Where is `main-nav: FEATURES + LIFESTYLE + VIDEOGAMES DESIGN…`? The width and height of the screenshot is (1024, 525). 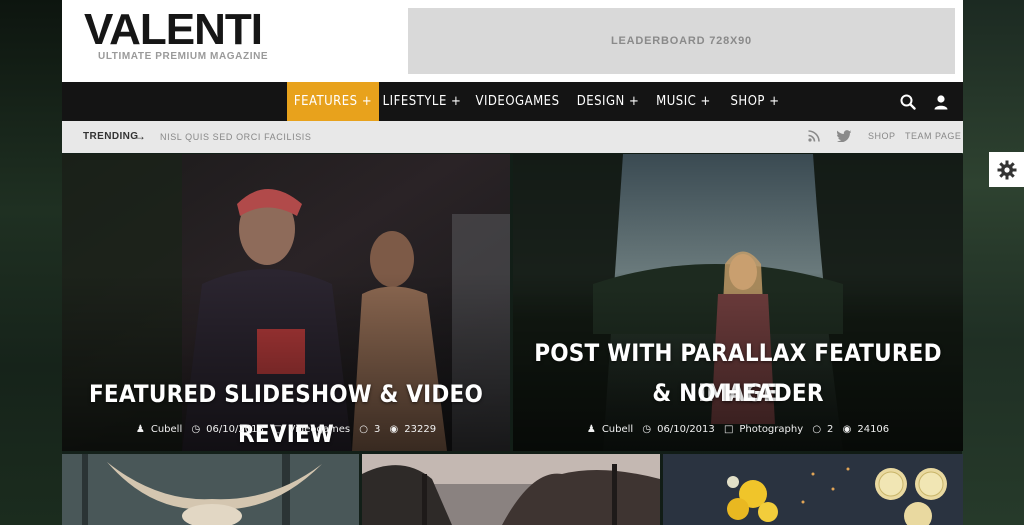
main-nav: FEATURES + LIFESTYLE + VIDEOGAMES DESIGN… is located at coordinates (512, 101).